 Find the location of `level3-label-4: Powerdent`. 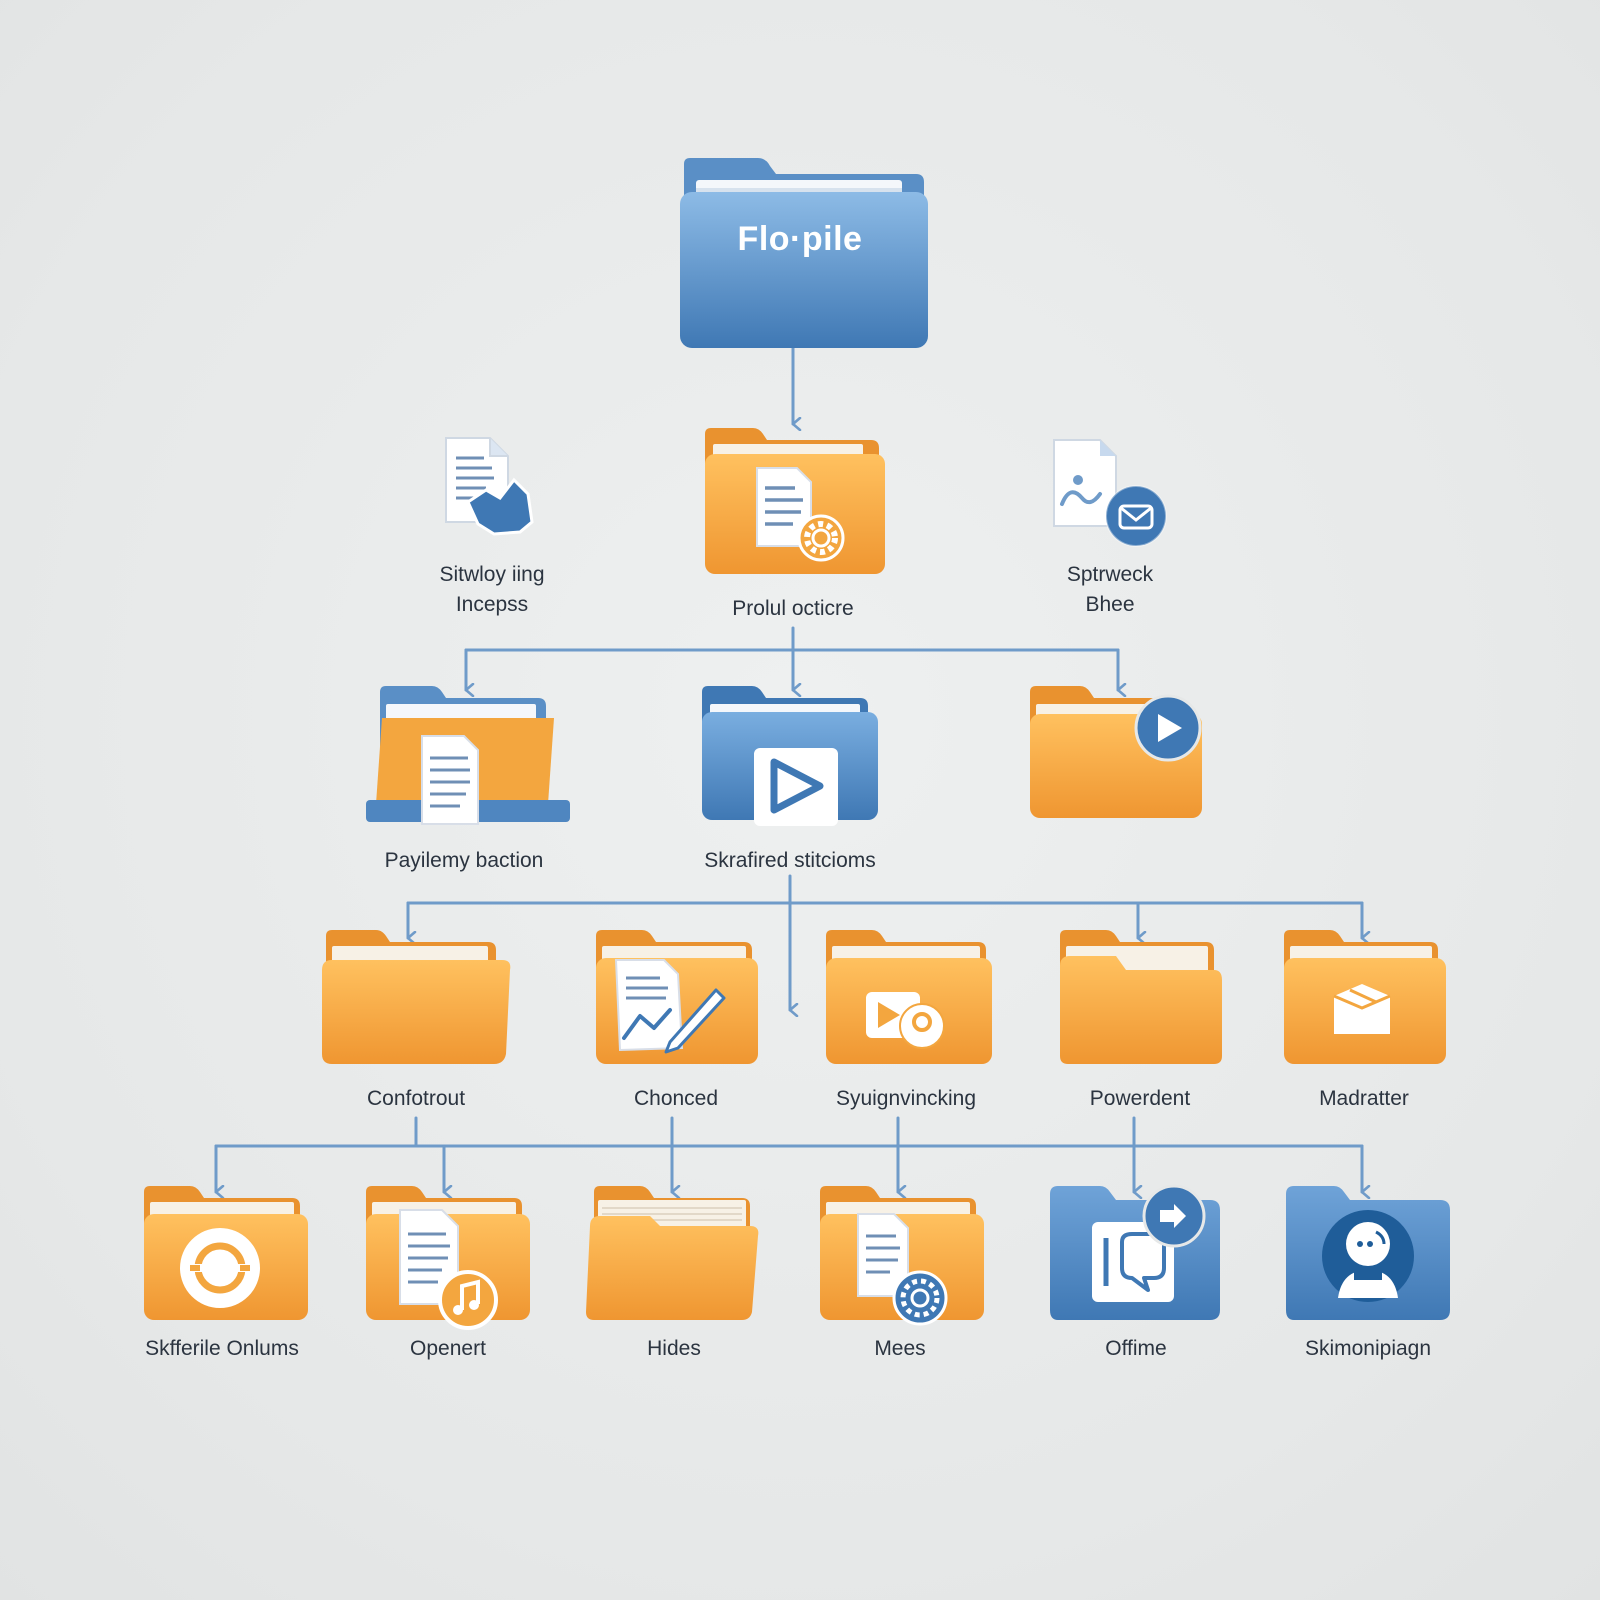

level3-label-4: Powerdent is located at coordinates (1140, 1098).